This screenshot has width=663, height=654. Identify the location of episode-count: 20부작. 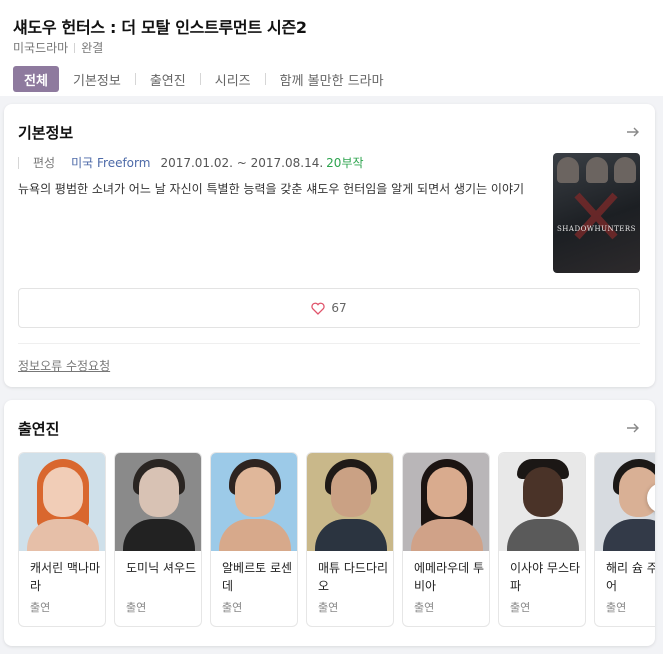
(345, 163).